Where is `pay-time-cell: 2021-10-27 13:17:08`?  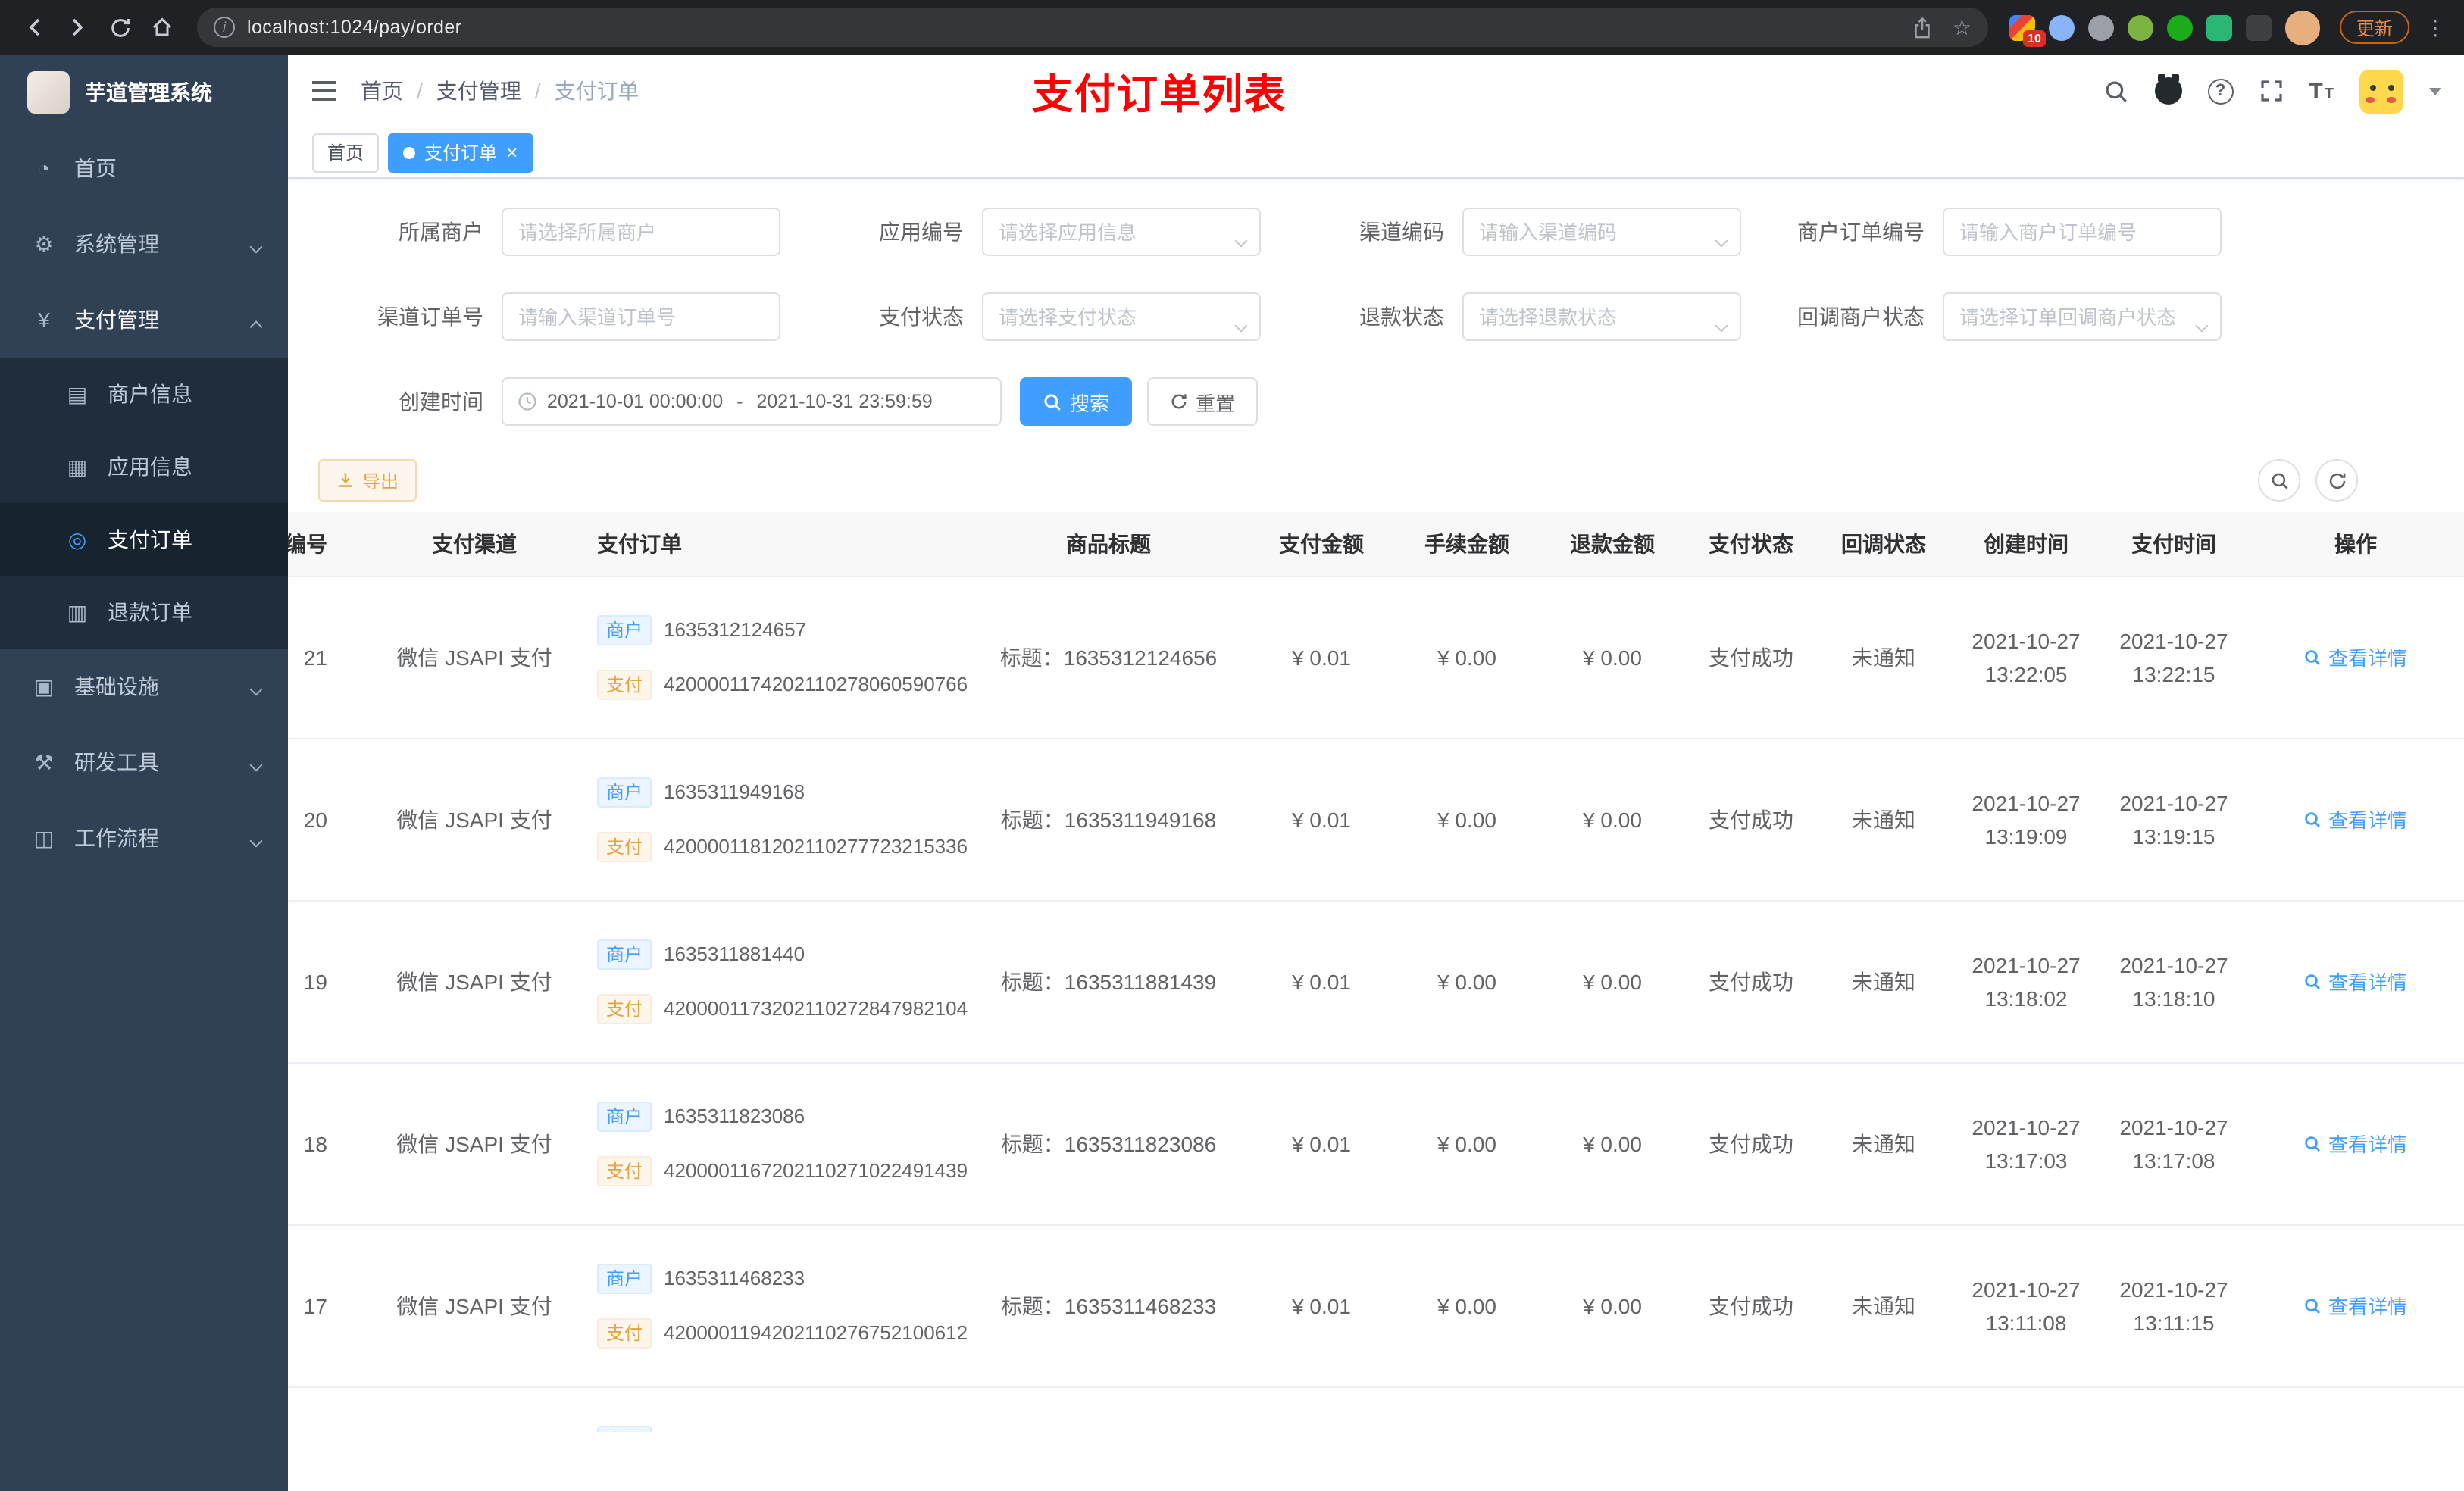
pay-time-cell: 2021-10-27 13:17:08 is located at coordinates (2174, 1143).